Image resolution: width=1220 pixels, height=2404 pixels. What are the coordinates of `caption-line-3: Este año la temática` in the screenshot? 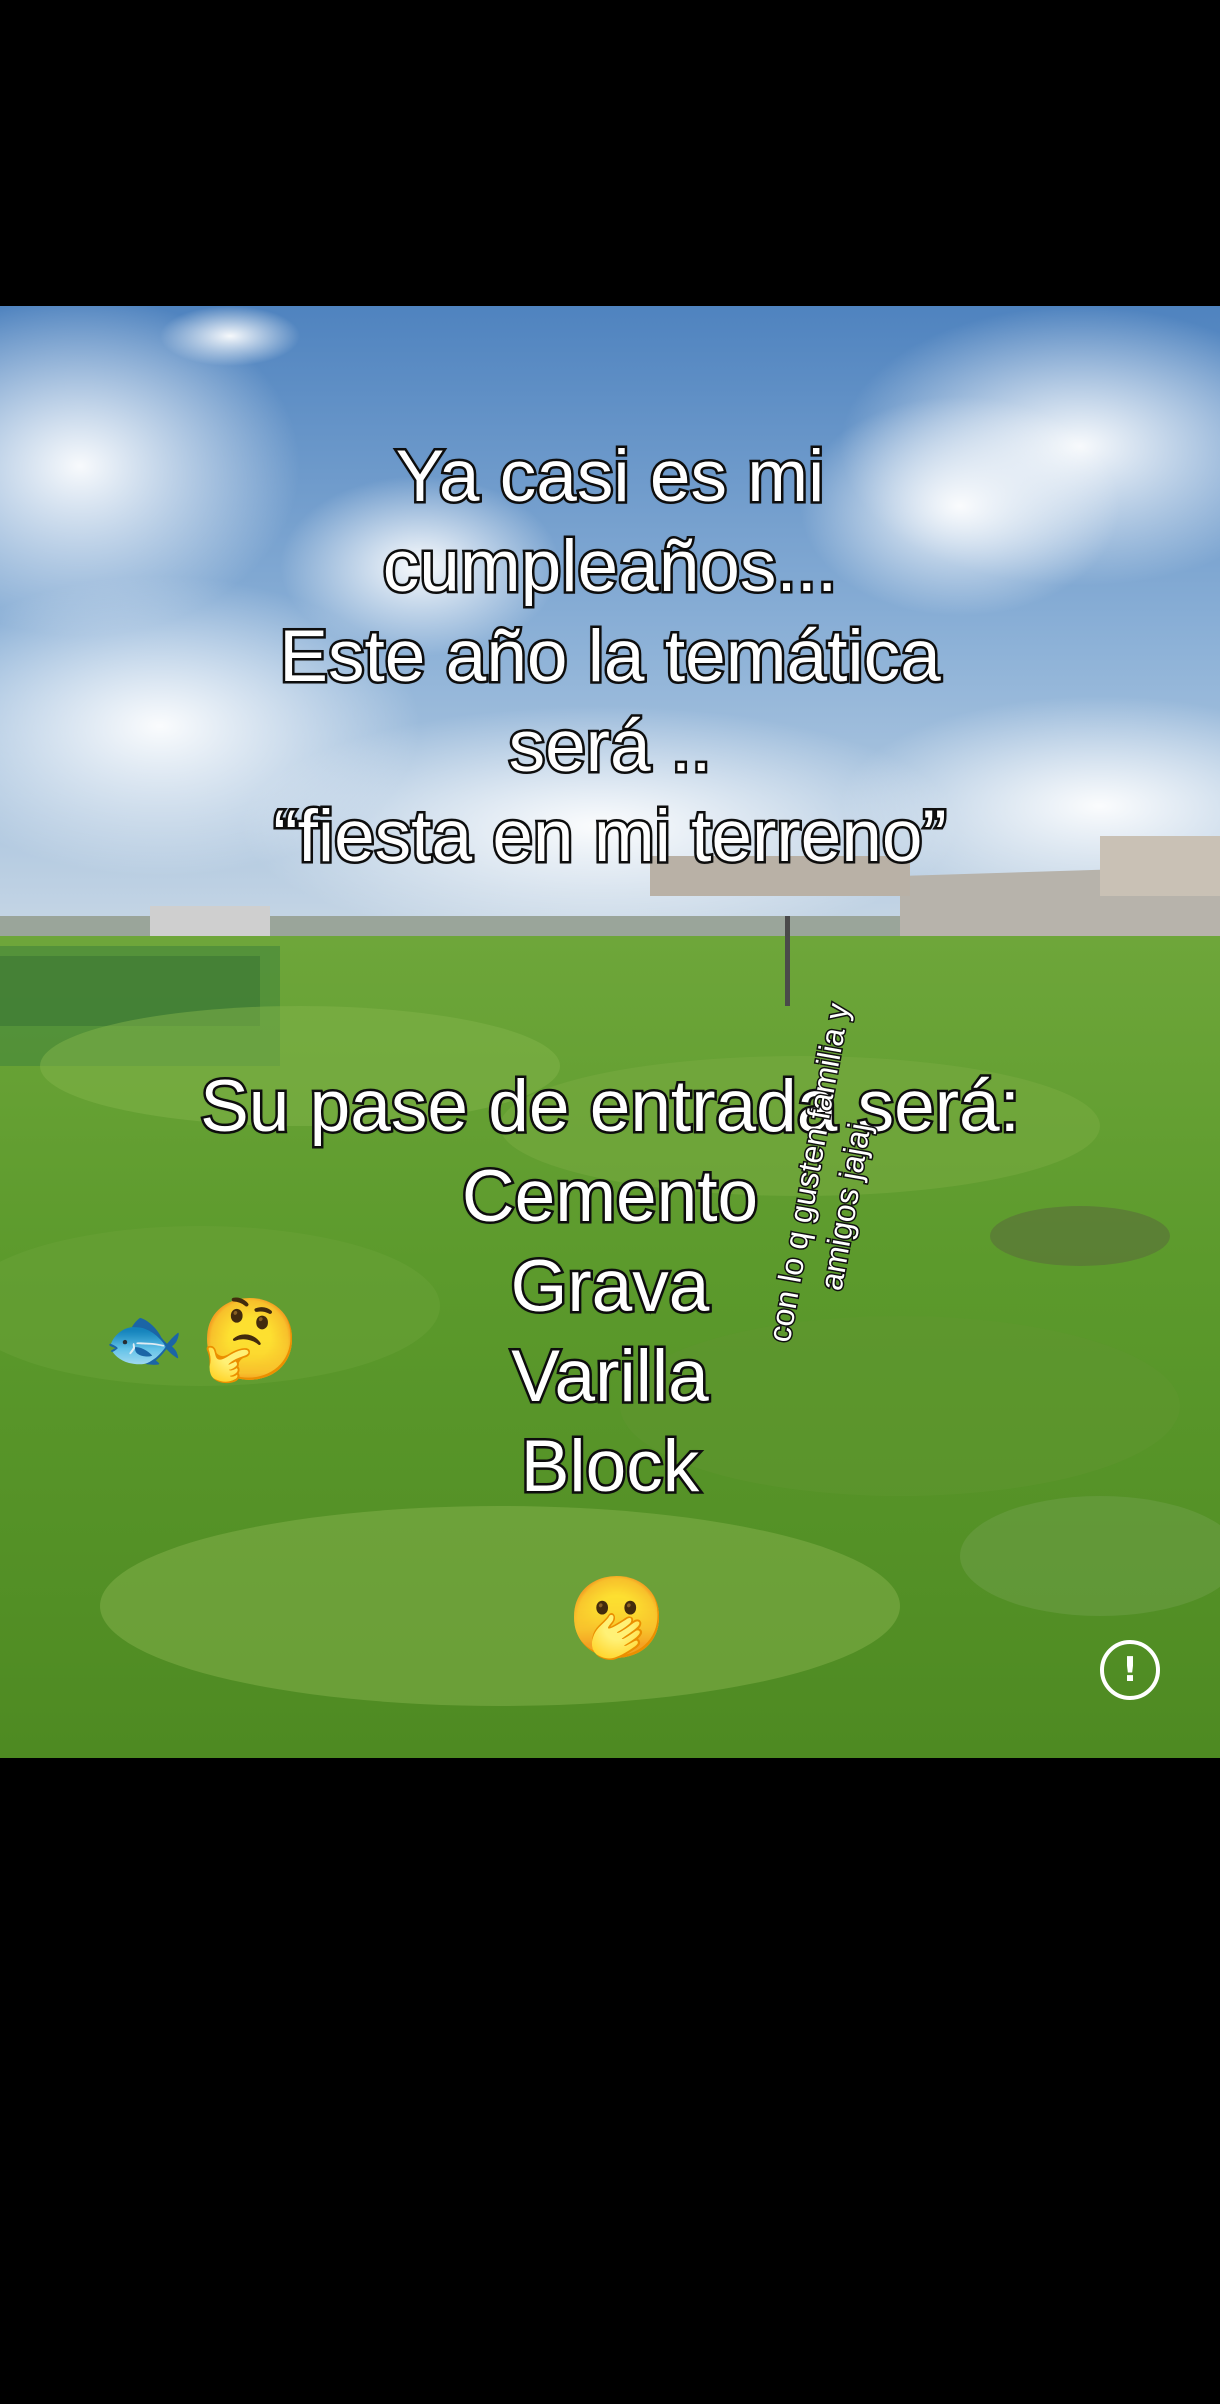 It's located at (610, 657).